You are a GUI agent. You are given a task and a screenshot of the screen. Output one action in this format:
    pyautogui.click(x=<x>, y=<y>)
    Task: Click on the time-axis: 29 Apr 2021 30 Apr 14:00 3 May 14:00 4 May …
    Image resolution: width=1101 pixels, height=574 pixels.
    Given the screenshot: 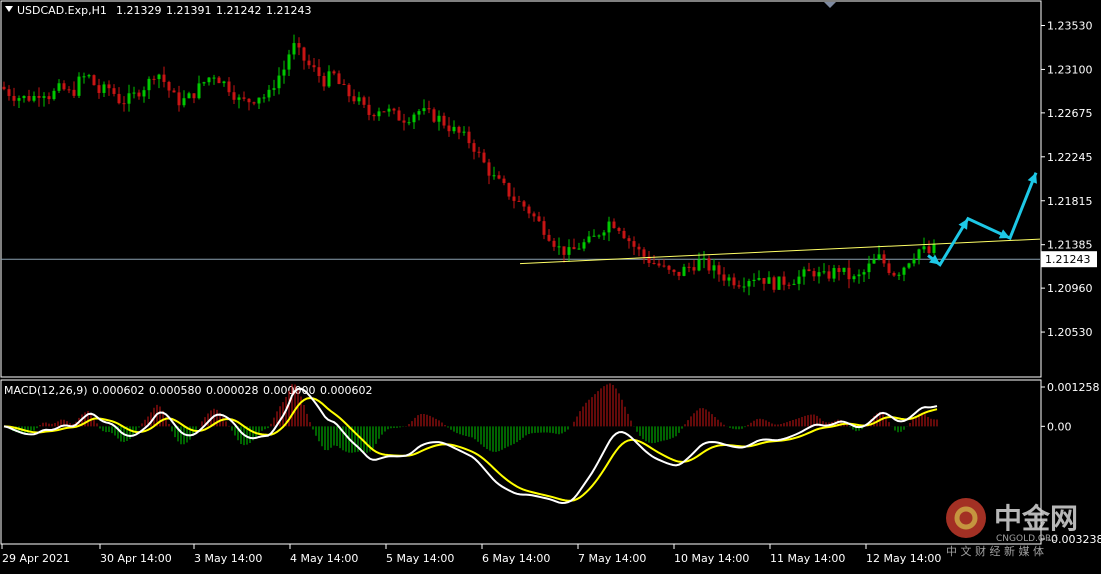 What is the action you would take?
    pyautogui.click(x=471, y=554)
    